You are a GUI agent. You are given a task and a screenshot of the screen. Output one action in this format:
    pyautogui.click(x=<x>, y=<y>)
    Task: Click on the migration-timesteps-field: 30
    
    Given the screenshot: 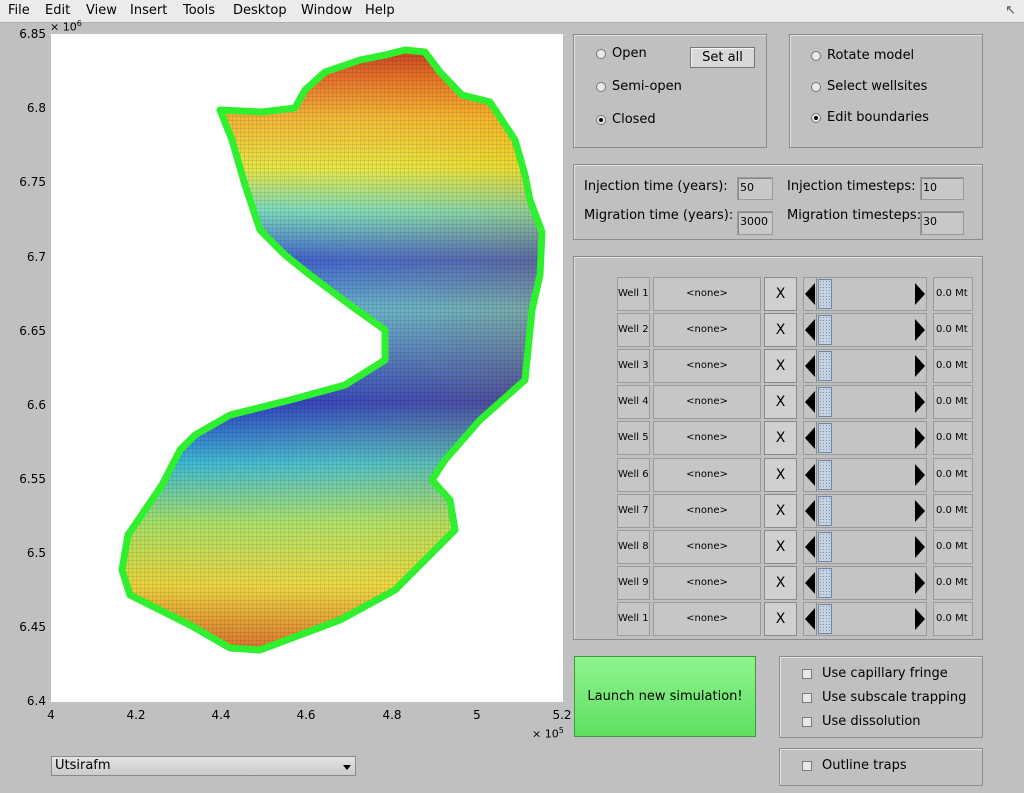 What is the action you would take?
    pyautogui.click(x=942, y=223)
    